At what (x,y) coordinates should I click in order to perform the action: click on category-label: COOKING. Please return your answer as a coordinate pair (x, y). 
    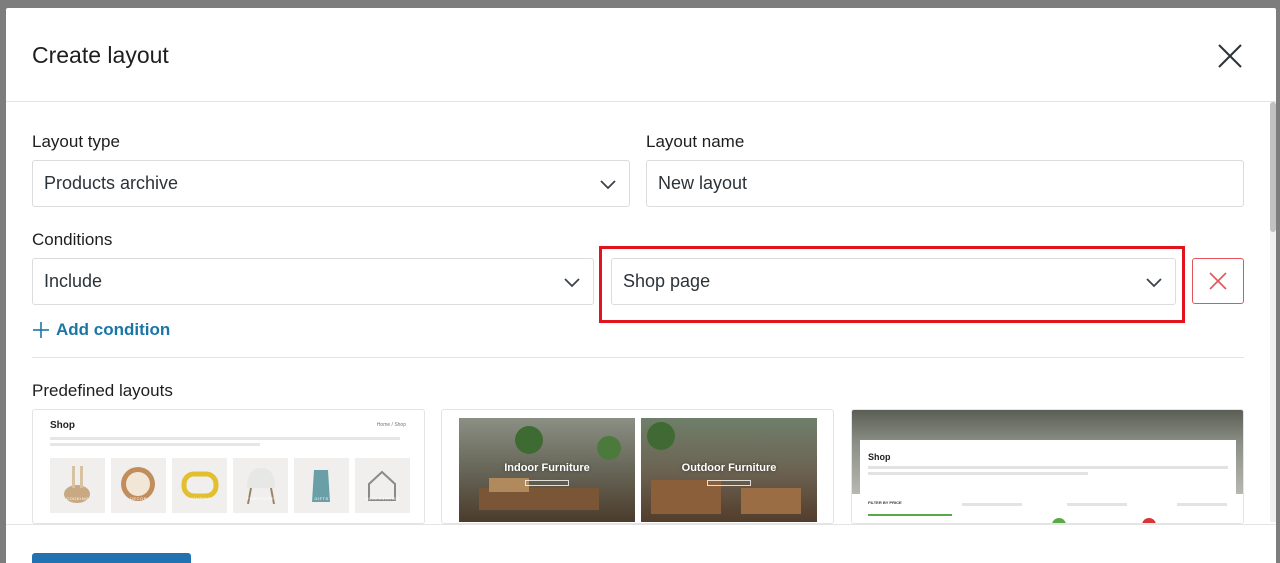
    Looking at the image, I should click on (77, 498).